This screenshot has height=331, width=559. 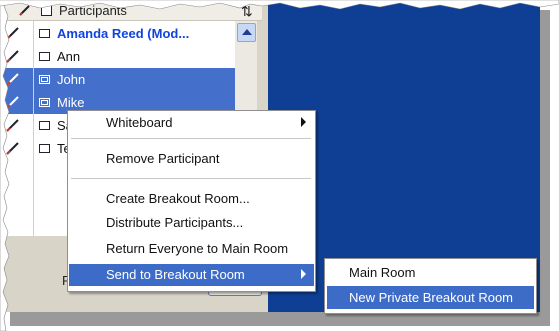 I want to click on submenu-item-new-private-breakout-room: New Private Breakout Room, so click(x=430, y=297).